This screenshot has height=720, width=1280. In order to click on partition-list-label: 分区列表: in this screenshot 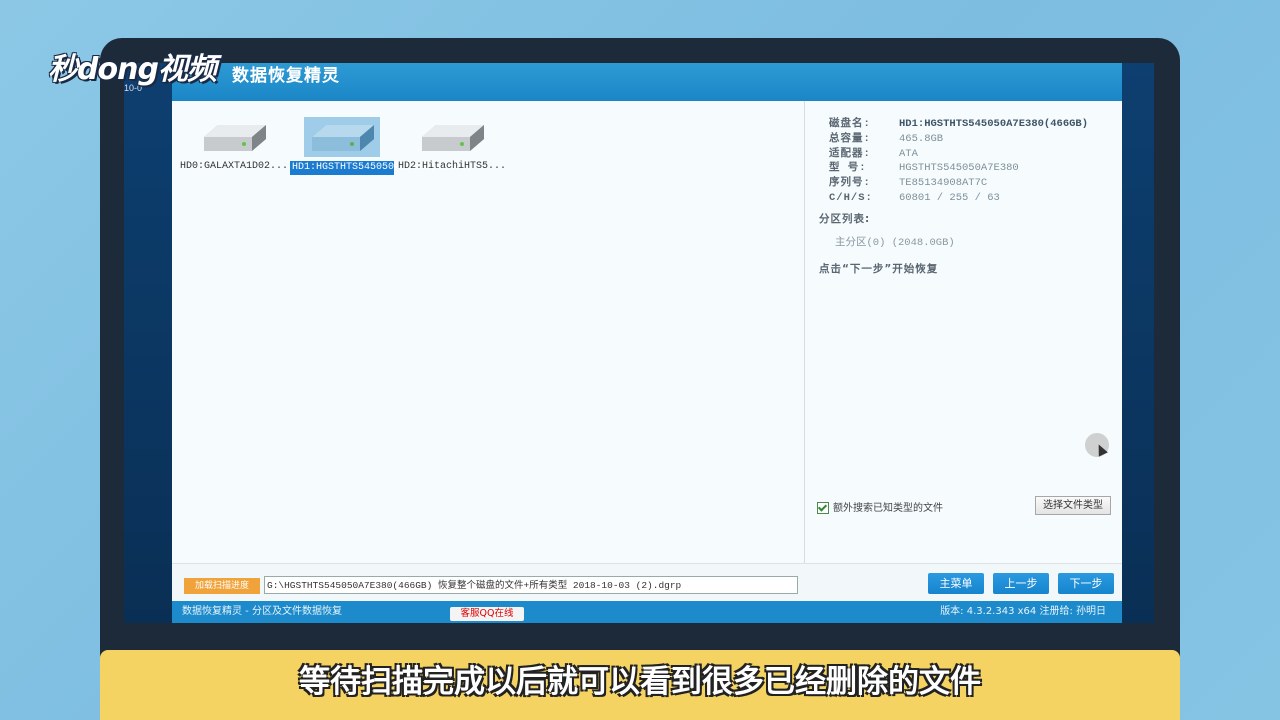, I will do `click(845, 219)`.